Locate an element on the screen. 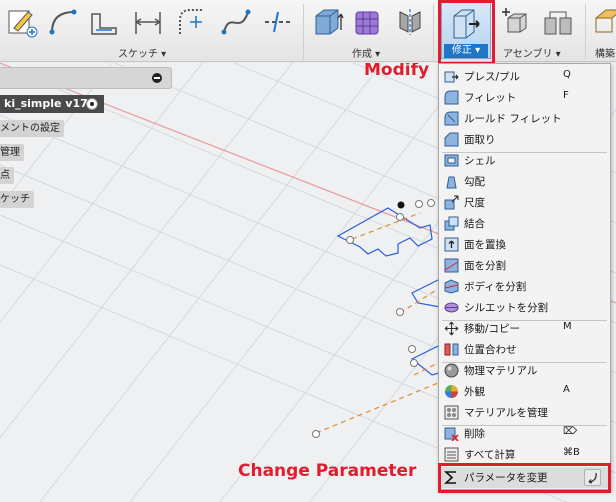  menu-shortcut: A is located at coordinates (566, 389).